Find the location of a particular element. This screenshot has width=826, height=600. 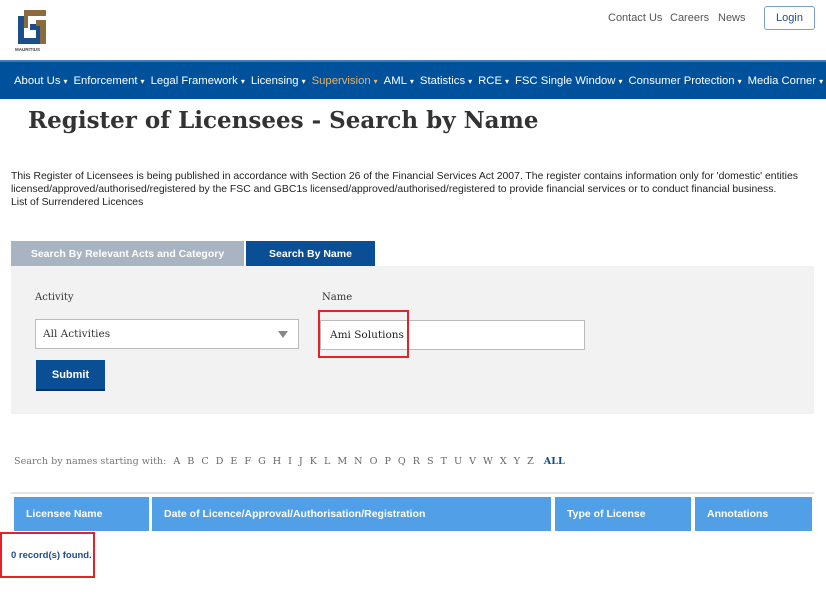

letter-link: L is located at coordinates (327, 461).